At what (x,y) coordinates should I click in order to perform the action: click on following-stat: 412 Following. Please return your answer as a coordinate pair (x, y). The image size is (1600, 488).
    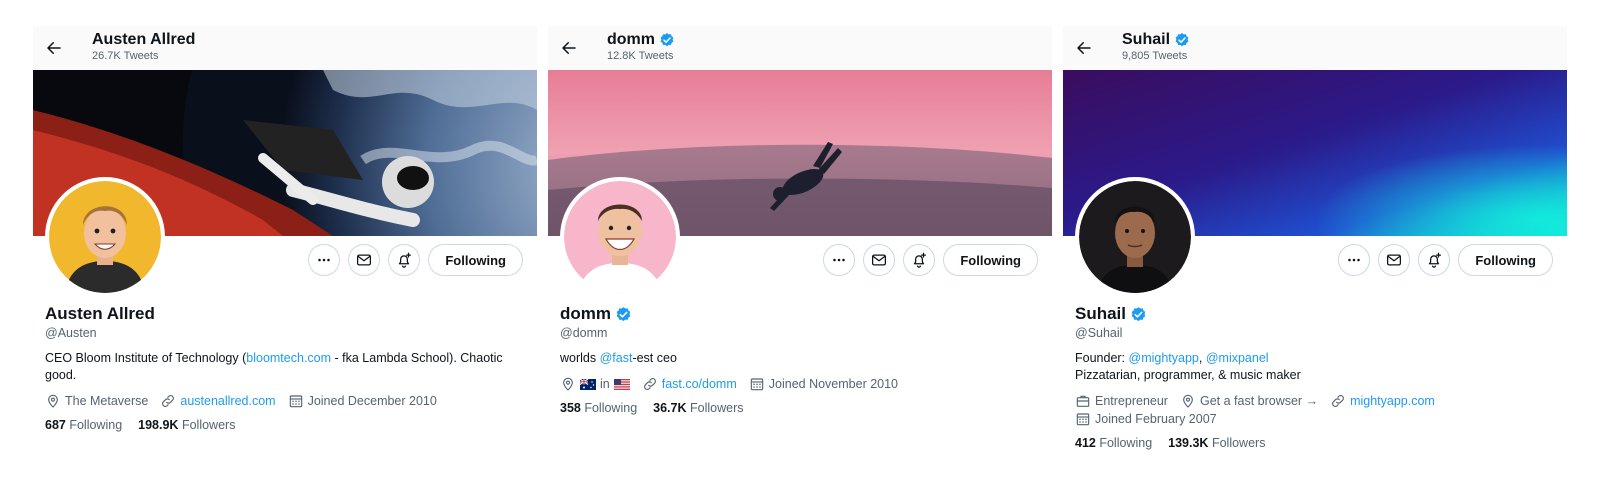
    Looking at the image, I should click on (1113, 443).